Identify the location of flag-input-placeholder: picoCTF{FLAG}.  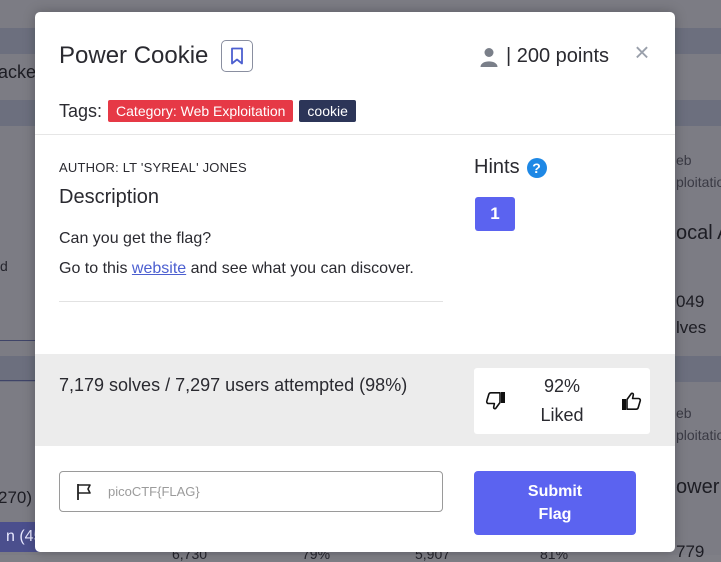
(154, 491).